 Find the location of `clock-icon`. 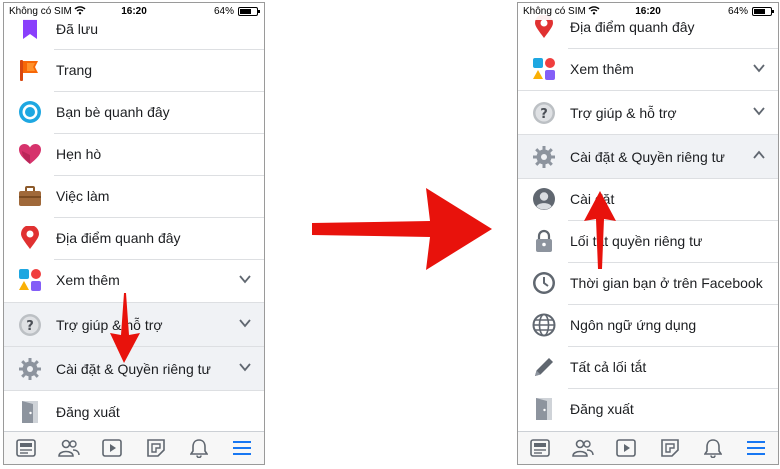

clock-icon is located at coordinates (544, 283).